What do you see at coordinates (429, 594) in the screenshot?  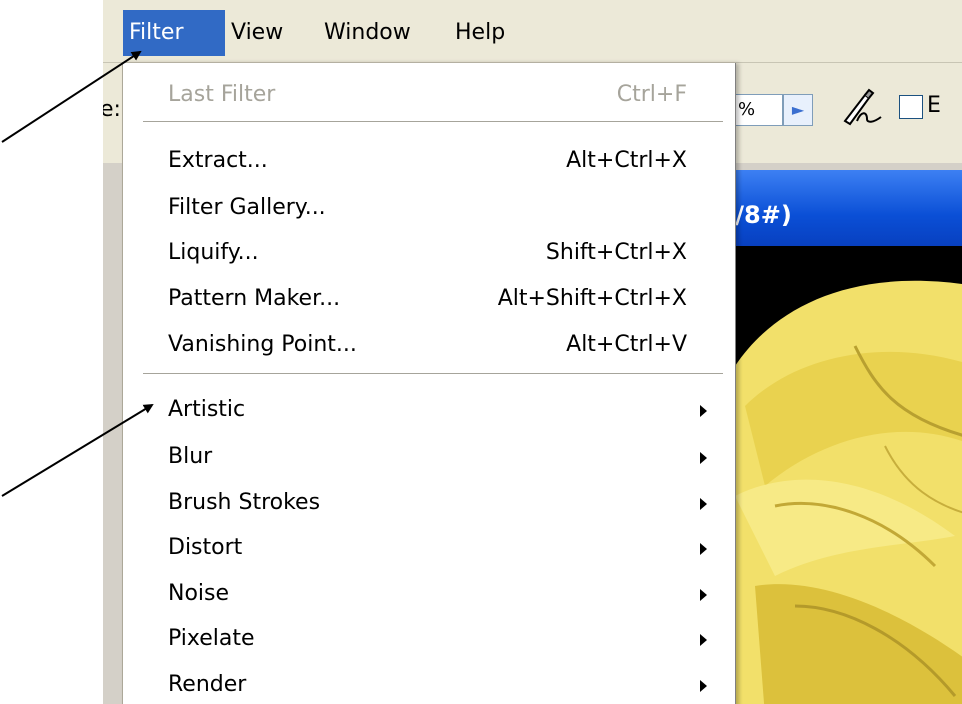 I see `menu-item-noise: Noise` at bounding box center [429, 594].